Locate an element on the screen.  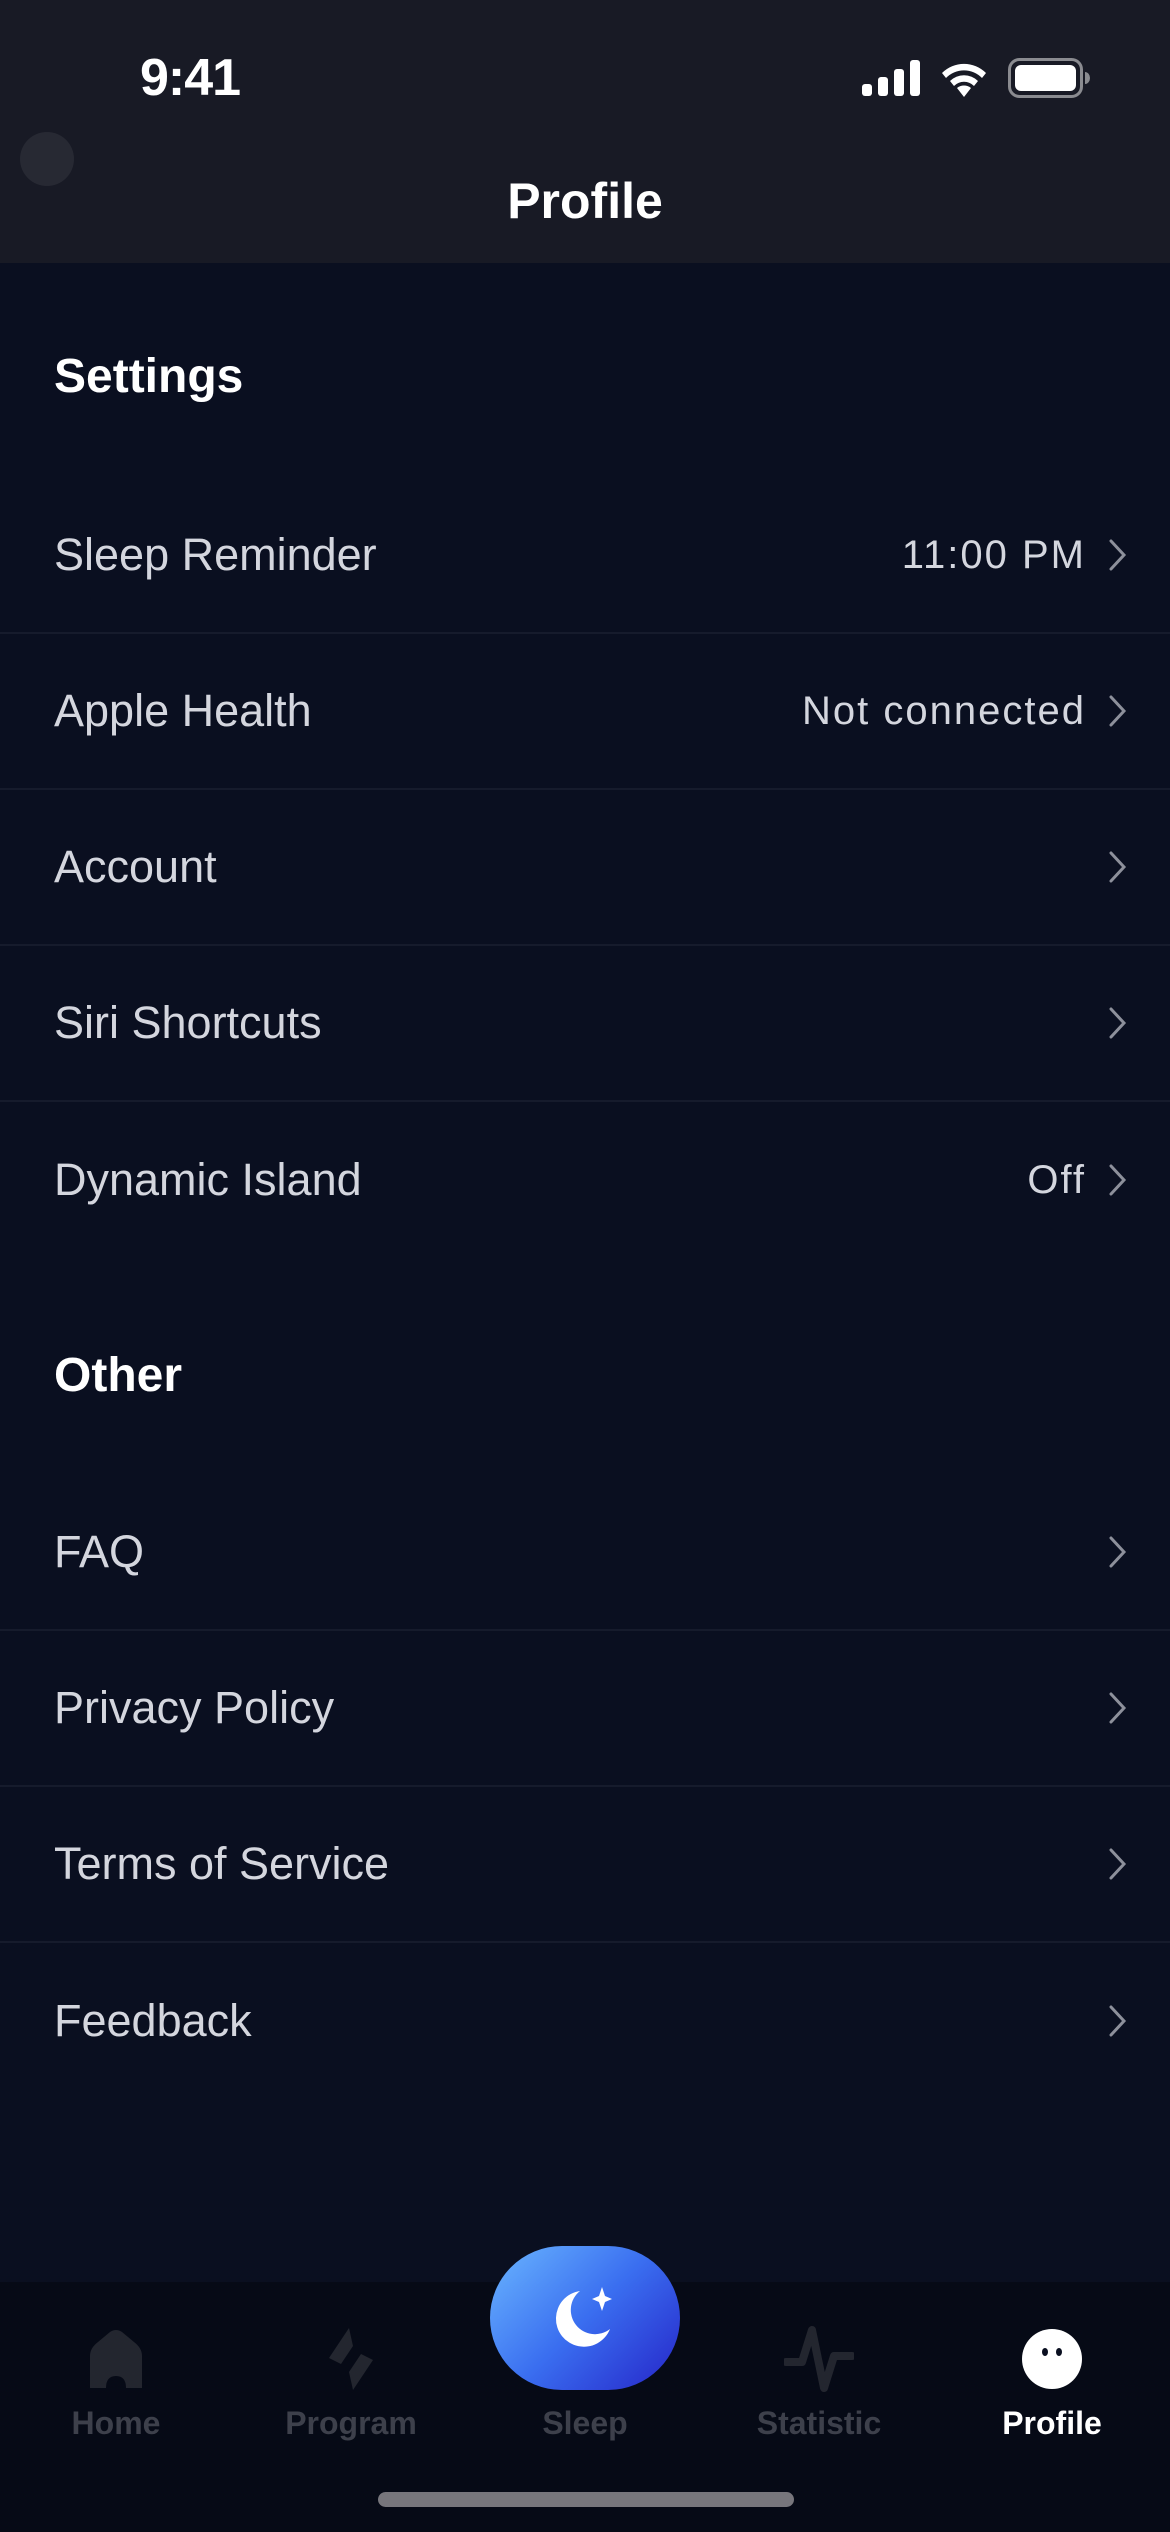
row-dynamic-island: Dynamic Island Off is located at coordinates (585, 1180).